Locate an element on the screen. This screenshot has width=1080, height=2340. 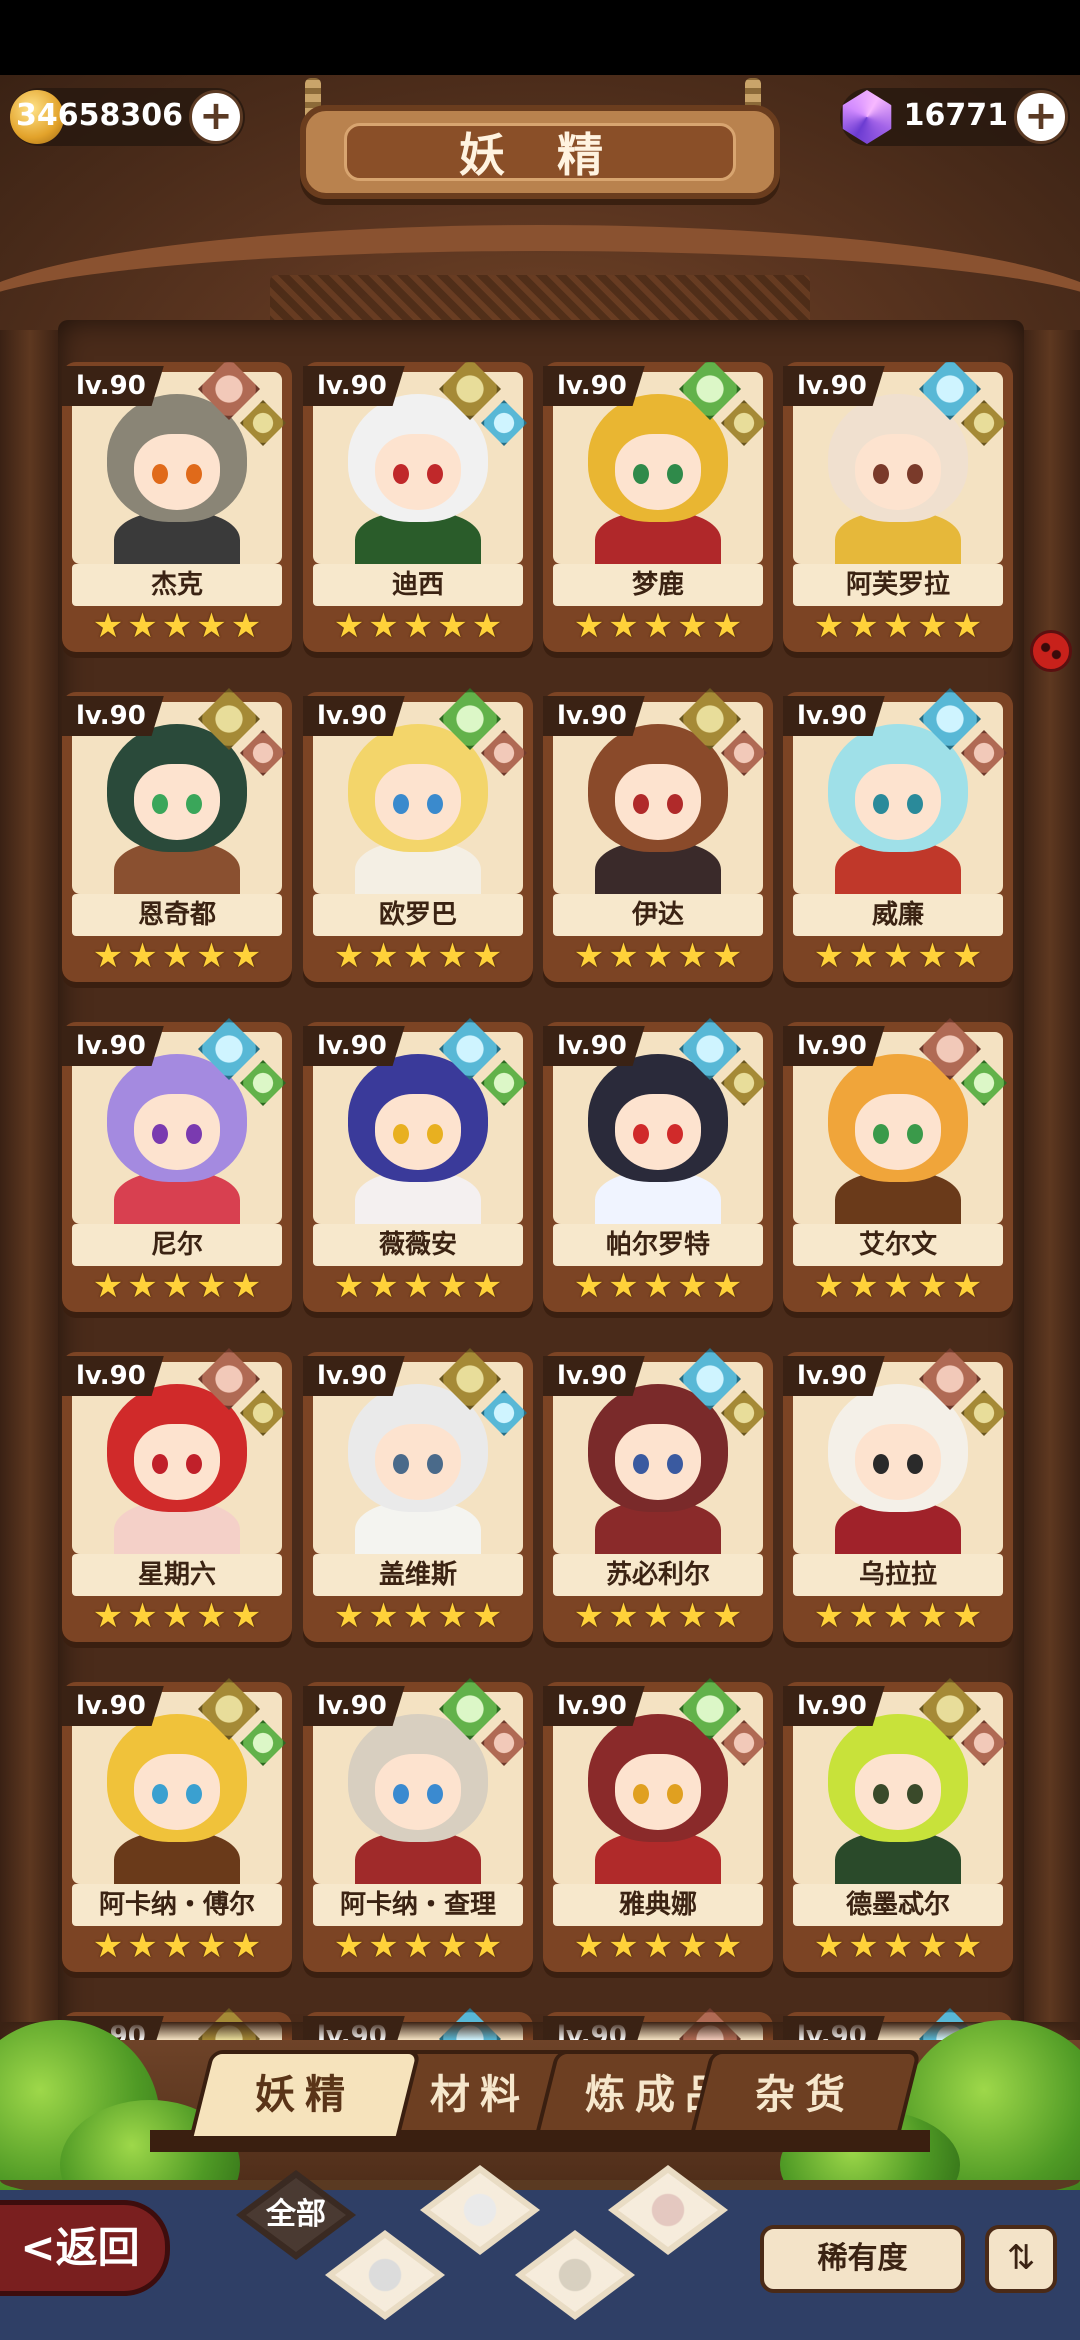
fairy-card: lv.90 艾尔文 ★ ★ ★ ★ ★ is located at coordinates (898, 1169).